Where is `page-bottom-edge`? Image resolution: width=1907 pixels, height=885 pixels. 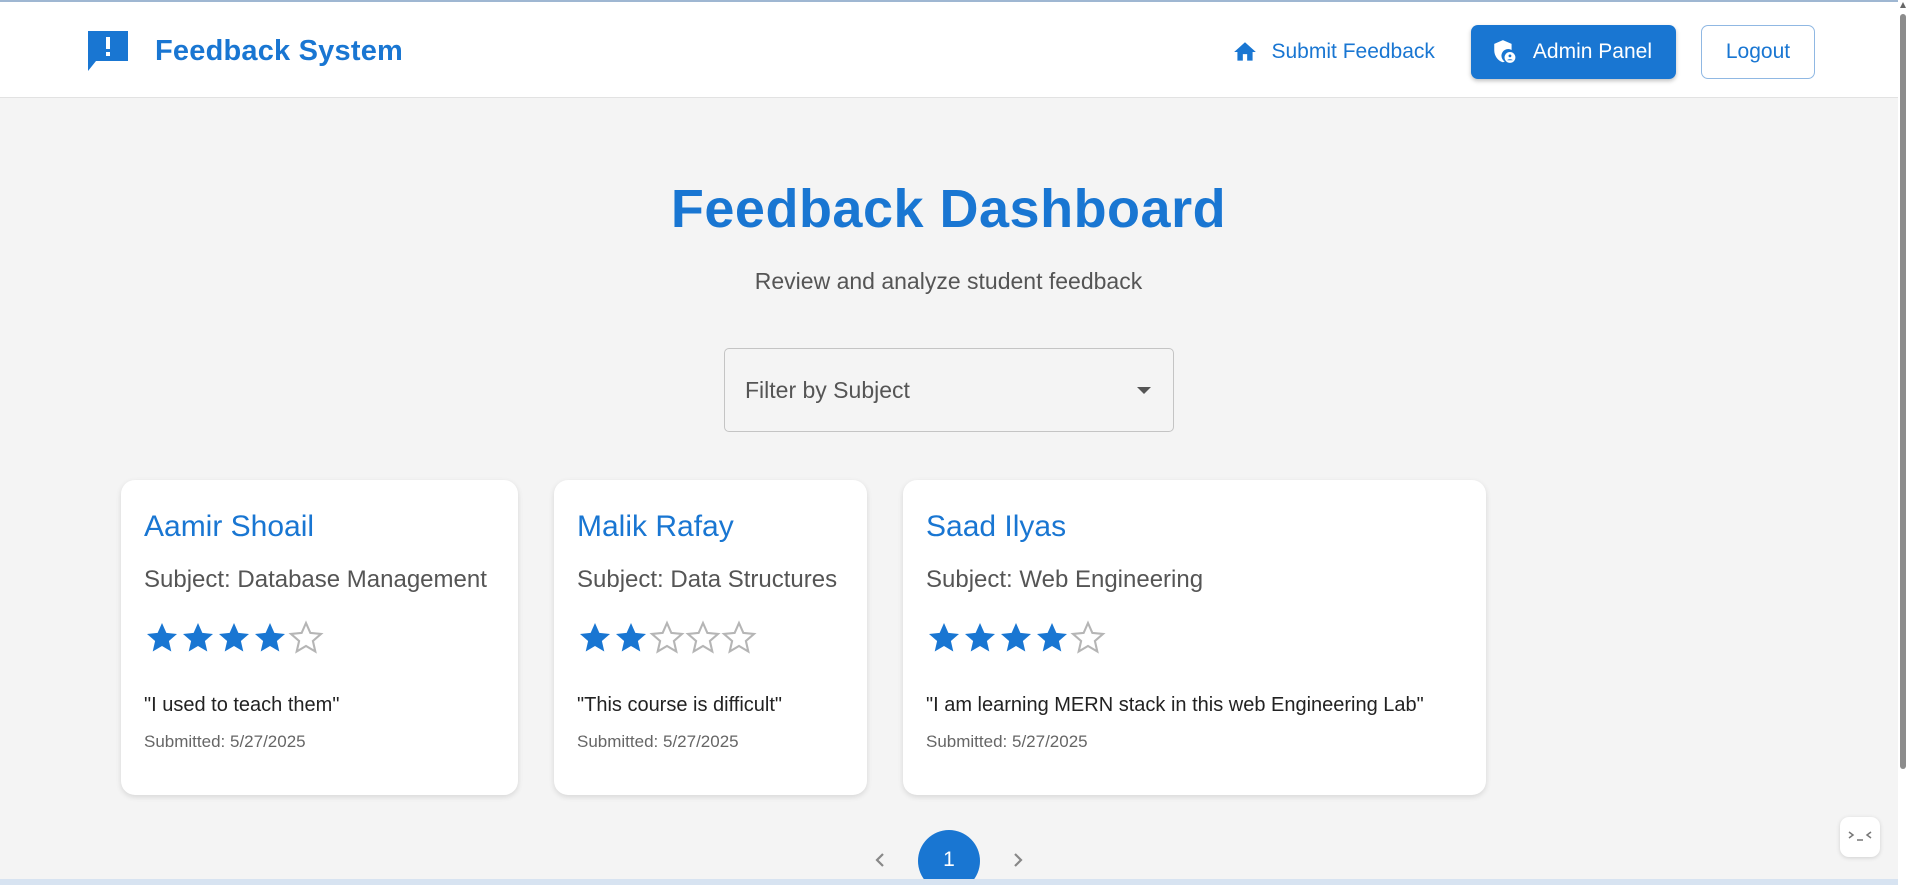 page-bottom-edge is located at coordinates (953, 882).